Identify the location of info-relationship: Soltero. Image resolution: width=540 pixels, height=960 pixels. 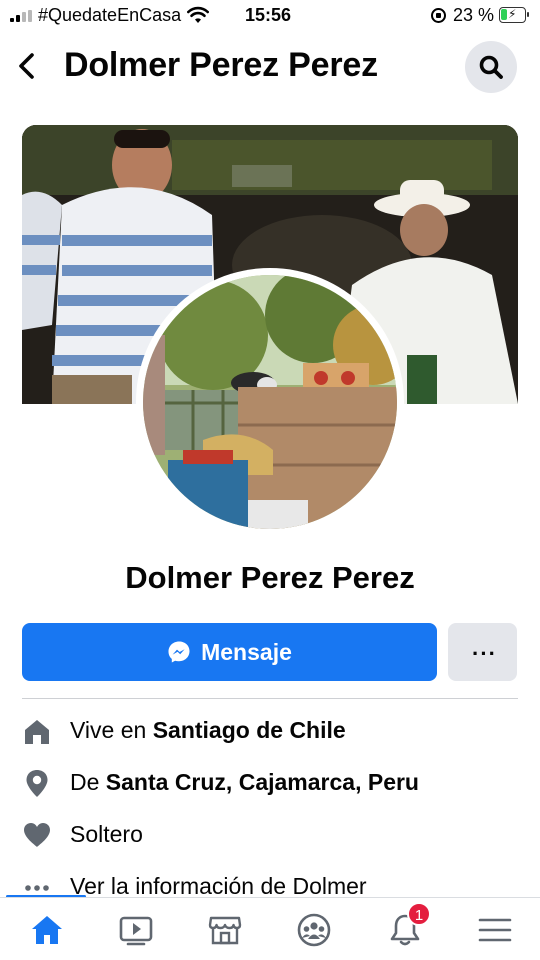
(272, 834).